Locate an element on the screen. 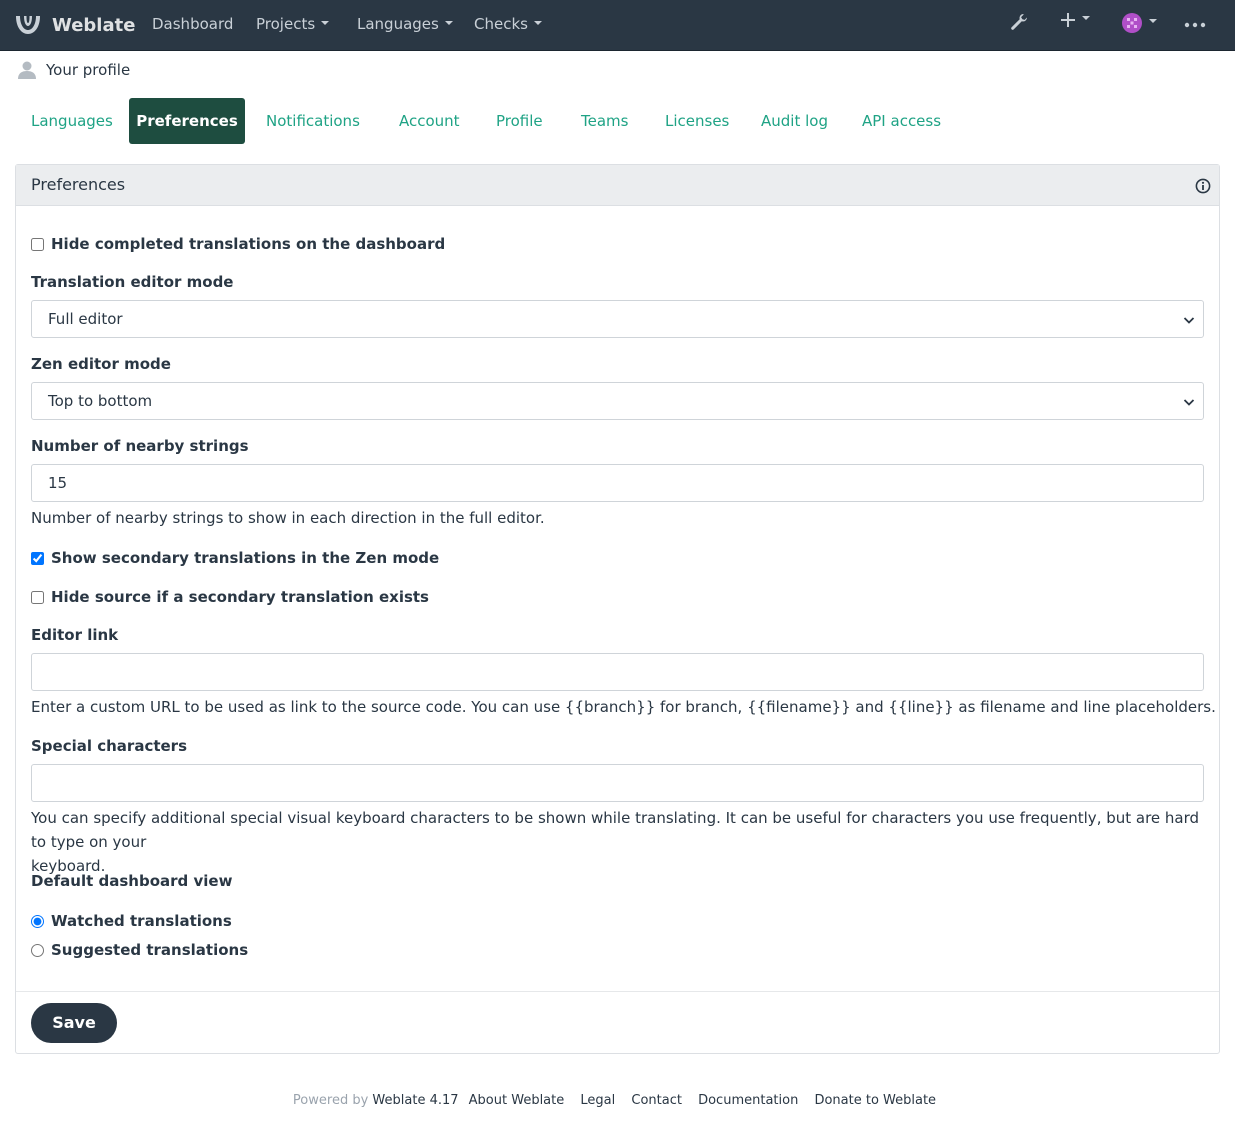 The image size is (1235, 1141). tab-account: Account is located at coordinates (429, 121).